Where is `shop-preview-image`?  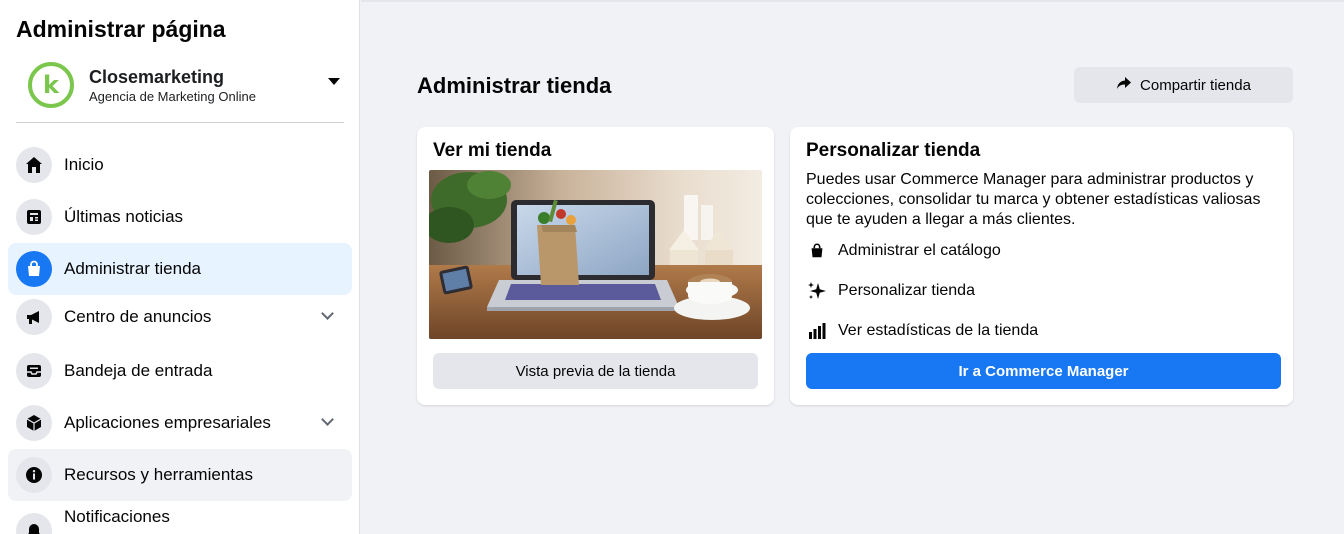
shop-preview-image is located at coordinates (595, 254).